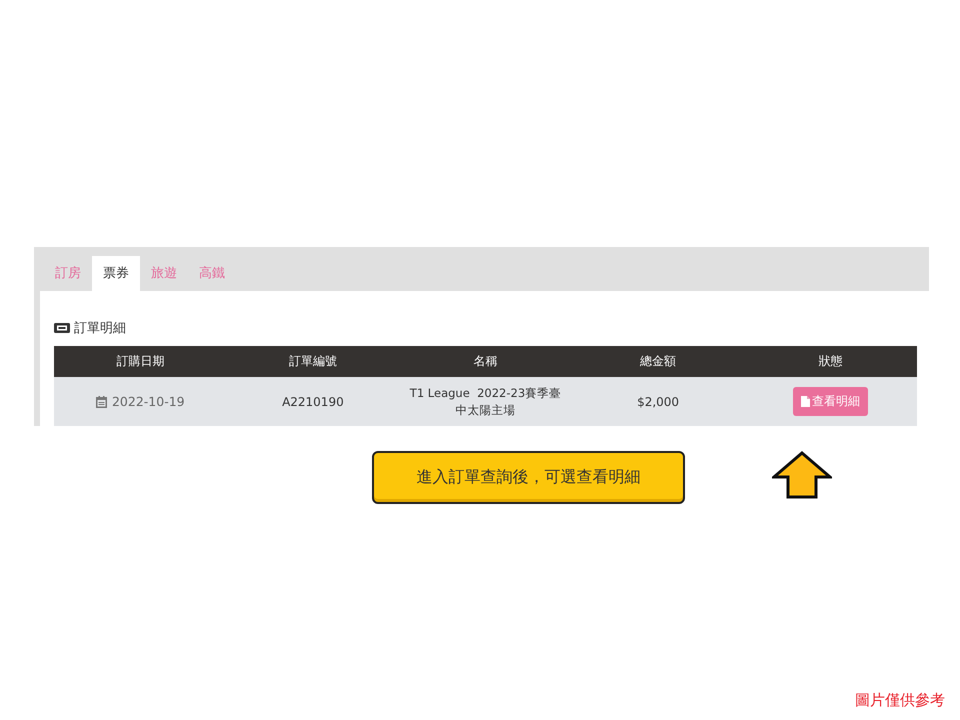  What do you see at coordinates (900, 700) in the screenshot?
I see `disclaimer-note: 圖片僅供參考` at bounding box center [900, 700].